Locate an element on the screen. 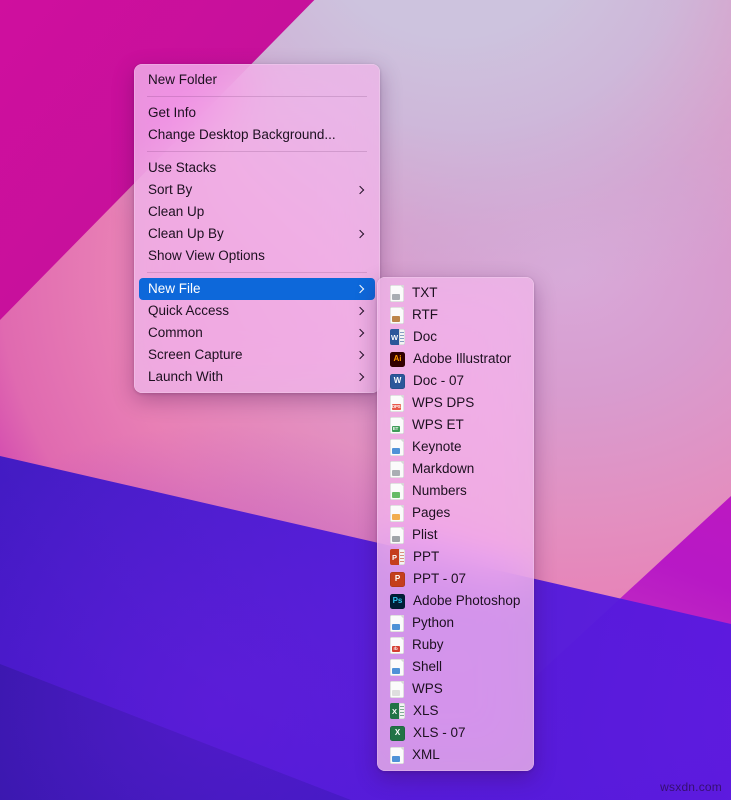 Image resolution: width=731 pixels, height=800 pixels. submenu-item-label: Adobe Photoshop is located at coordinates (467, 601).